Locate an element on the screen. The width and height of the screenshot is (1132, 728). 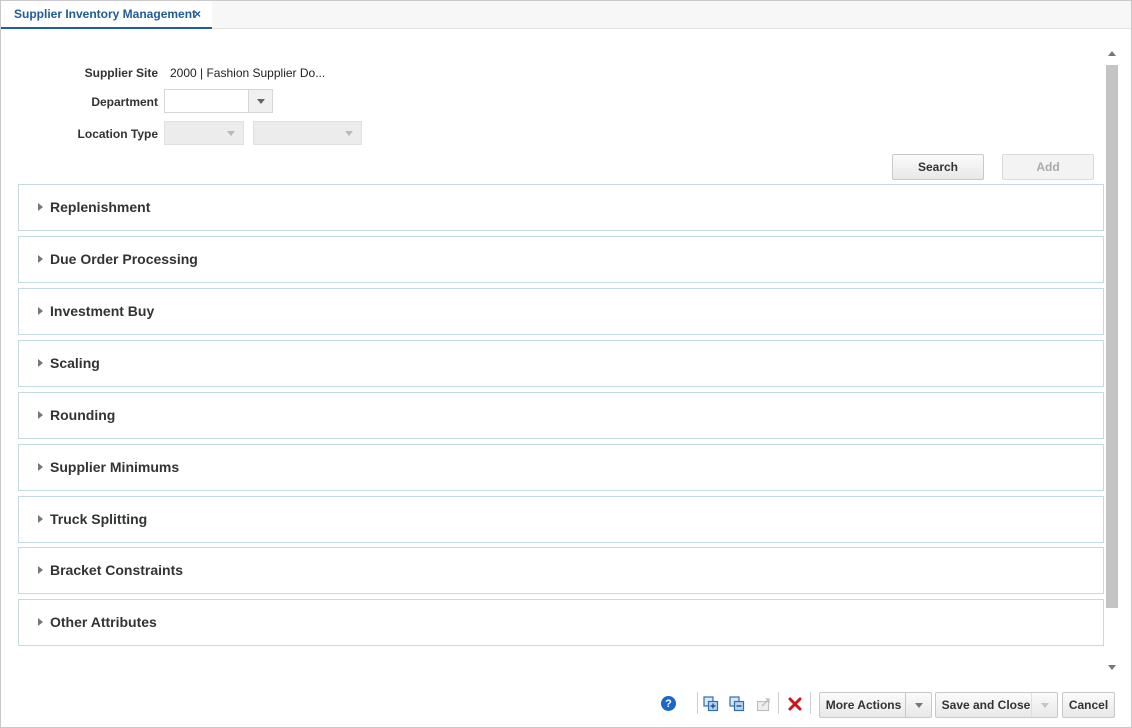
tab-supplier-inventory-management: Supplier Inventory Management × is located at coordinates (106, 15).